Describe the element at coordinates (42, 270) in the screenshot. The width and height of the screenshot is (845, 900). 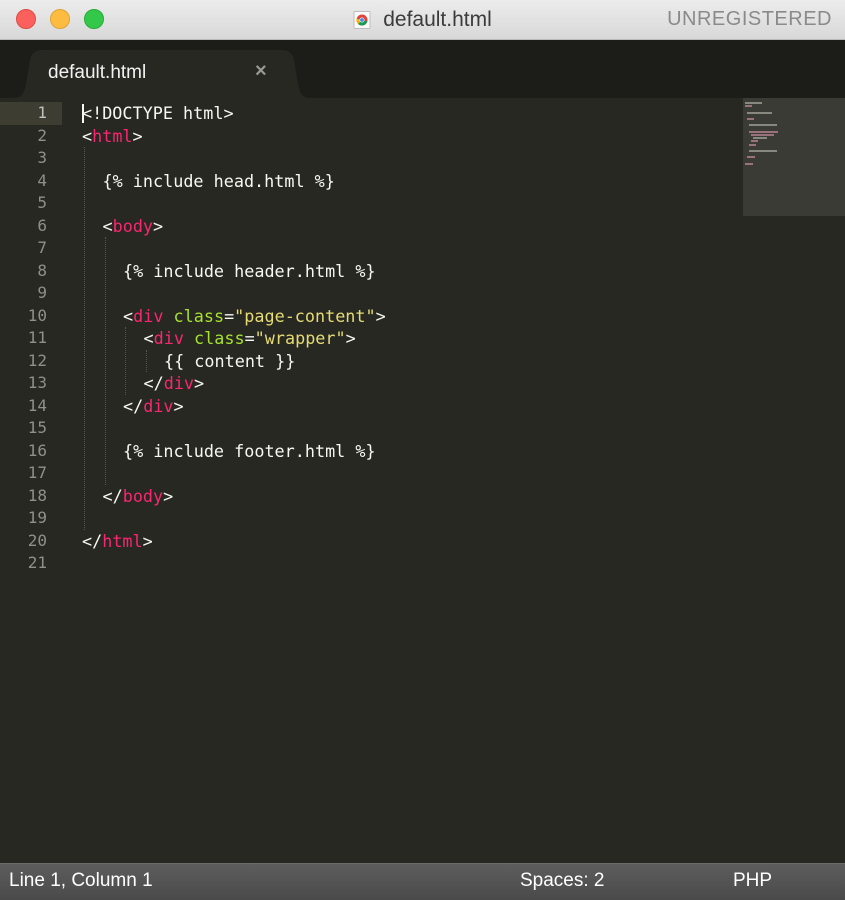
I see `line-number: 8` at that location.